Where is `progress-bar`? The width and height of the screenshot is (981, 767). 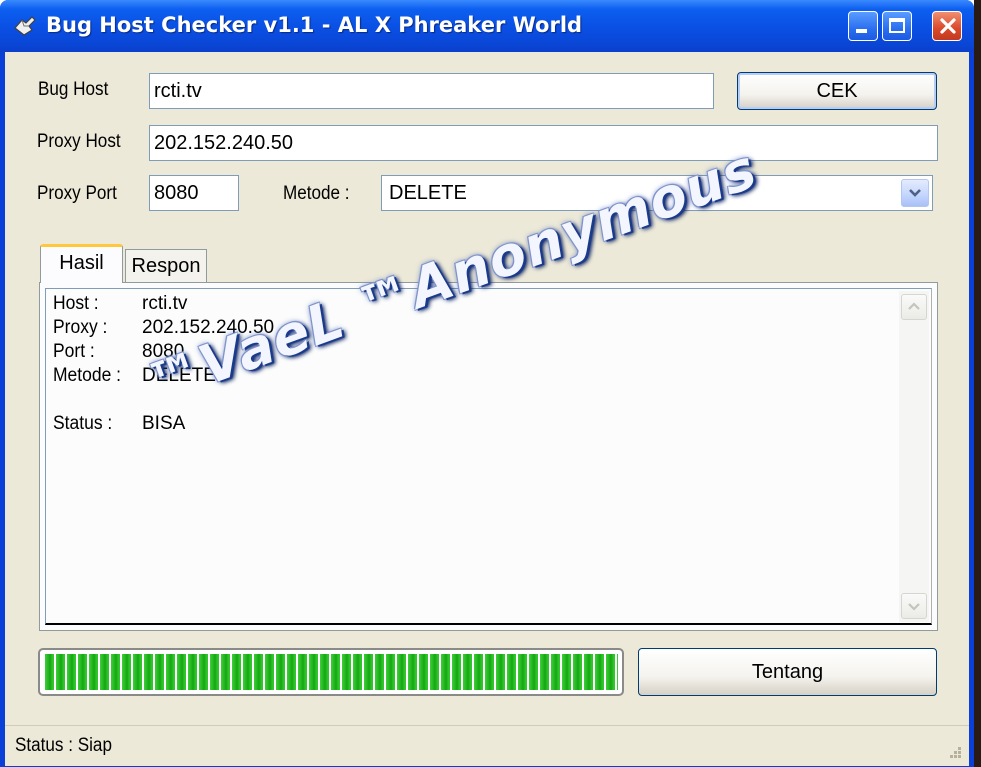
progress-bar is located at coordinates (331, 672).